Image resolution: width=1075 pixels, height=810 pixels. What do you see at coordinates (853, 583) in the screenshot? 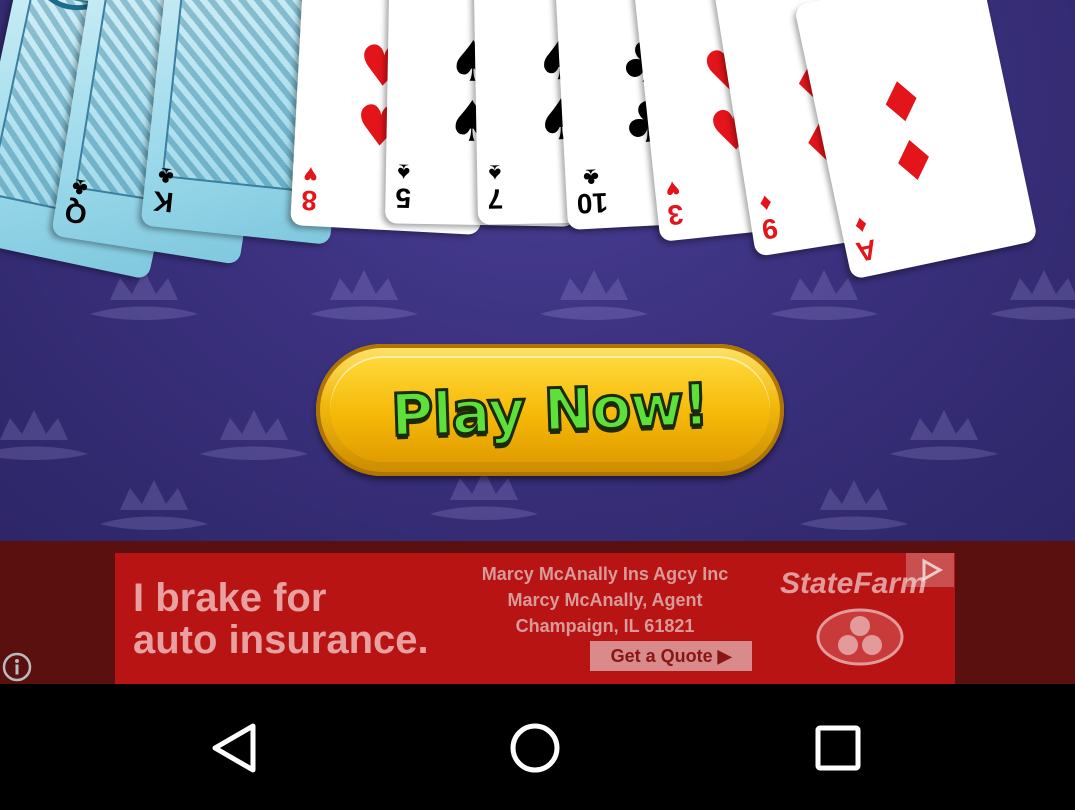
I see `ad-brand-name: StateFarm` at bounding box center [853, 583].